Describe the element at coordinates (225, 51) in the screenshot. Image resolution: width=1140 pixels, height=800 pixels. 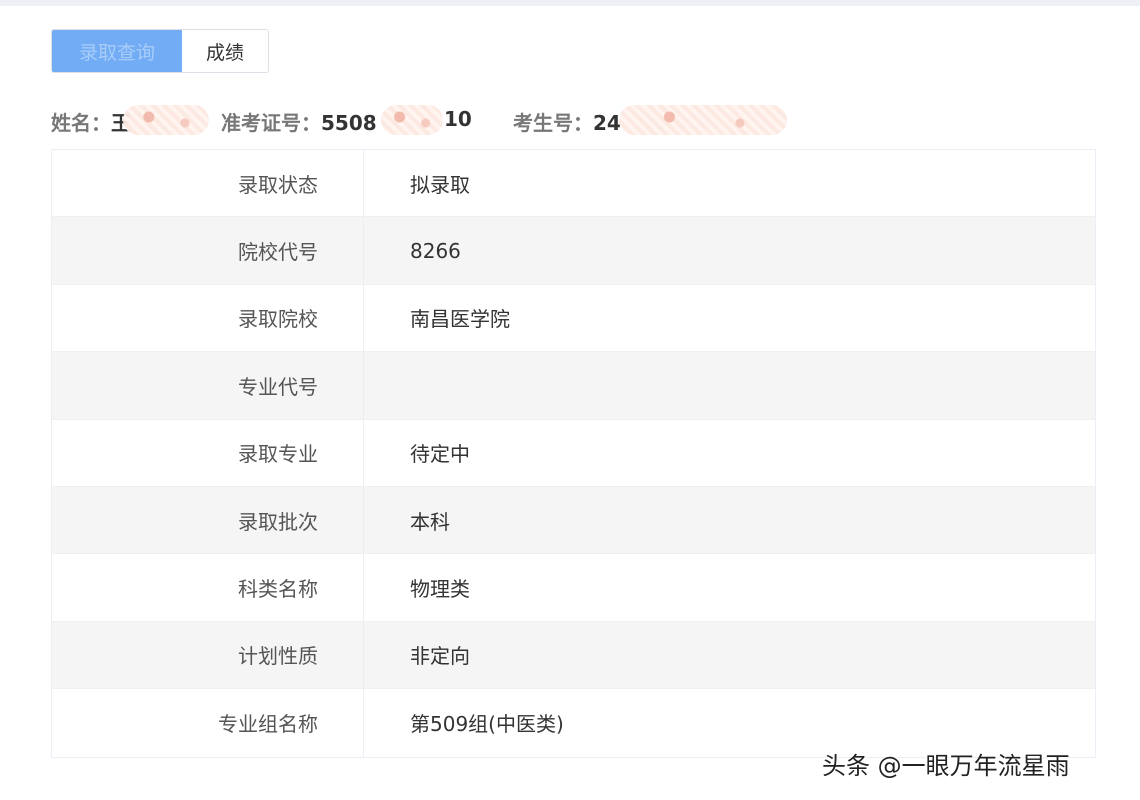
I see `tab-scores: 成绩` at that location.